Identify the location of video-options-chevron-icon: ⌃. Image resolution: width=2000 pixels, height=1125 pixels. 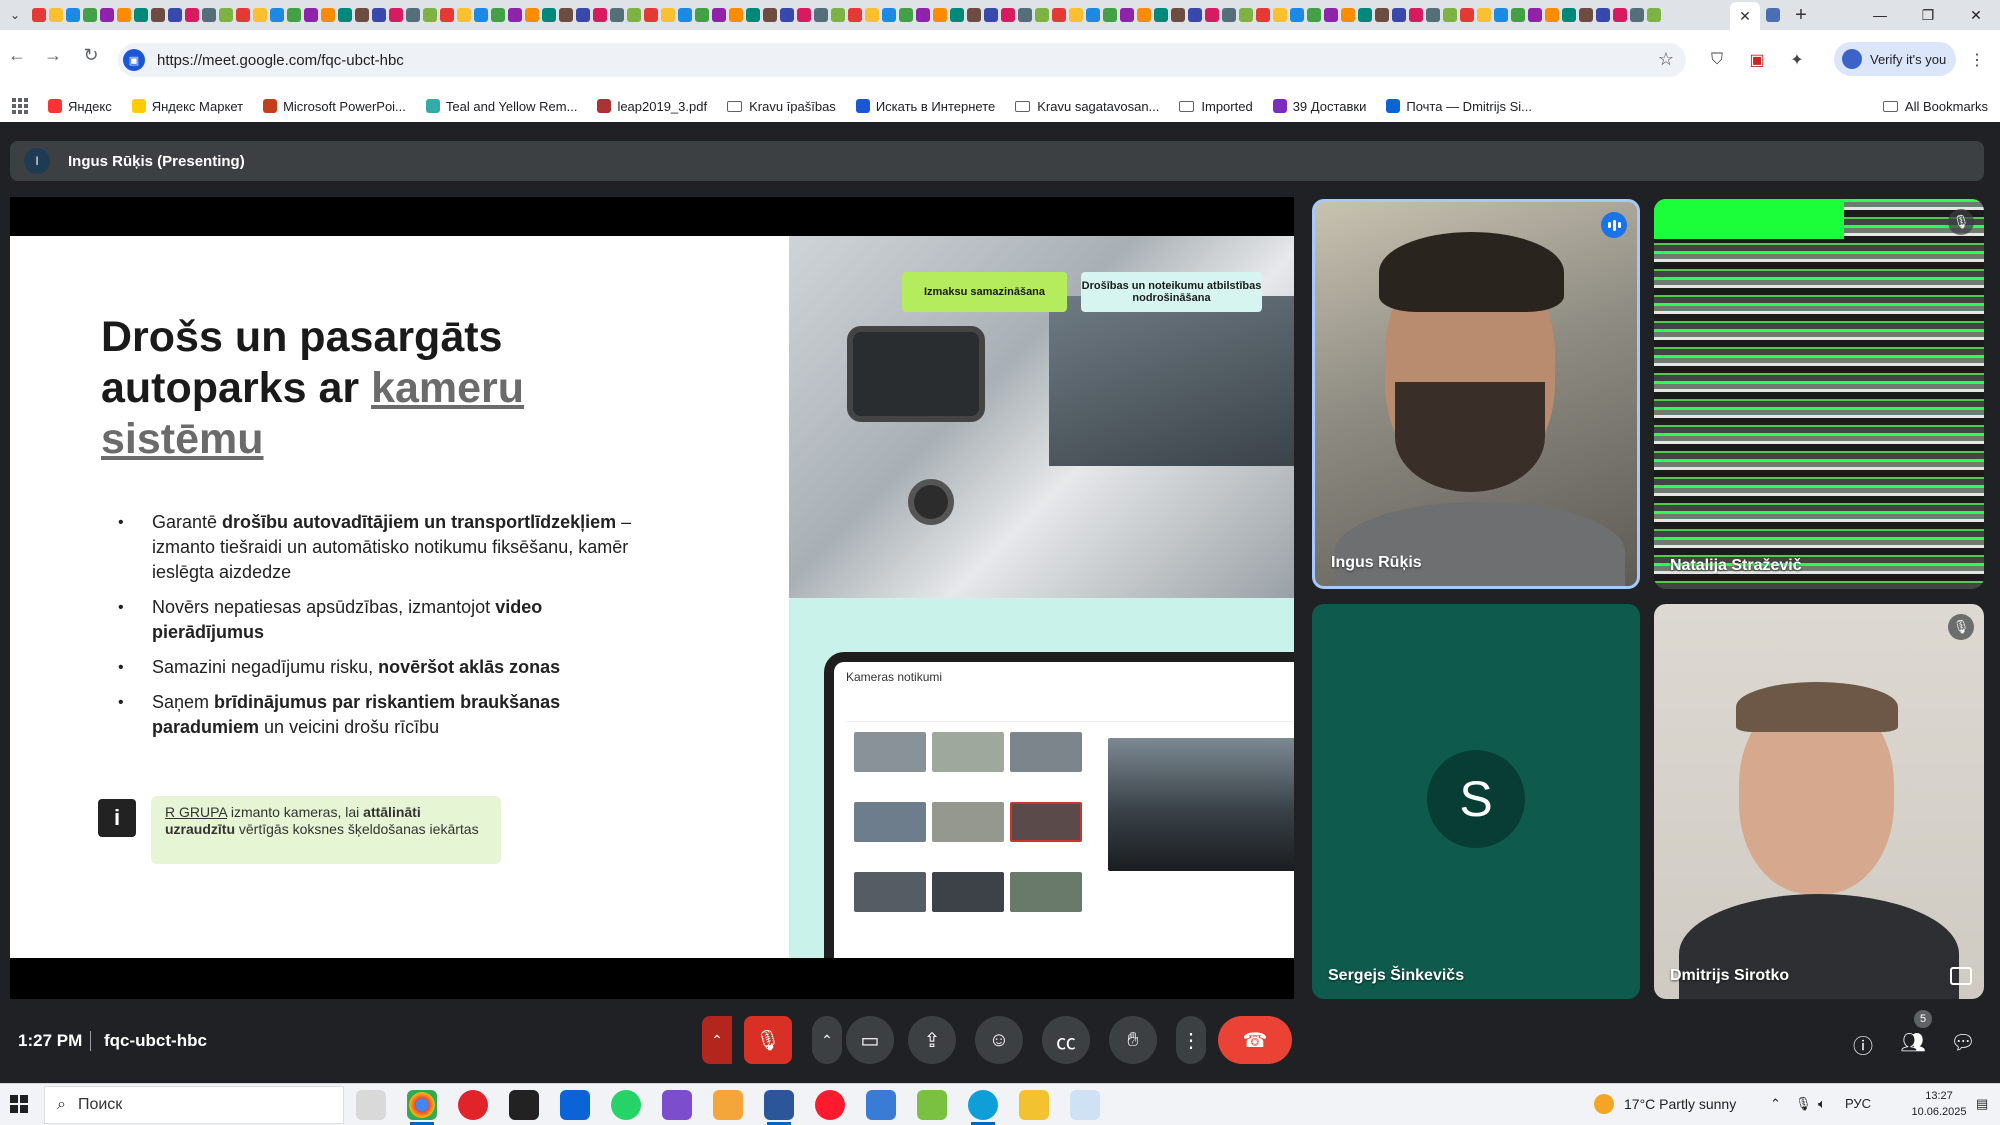
(827, 1040).